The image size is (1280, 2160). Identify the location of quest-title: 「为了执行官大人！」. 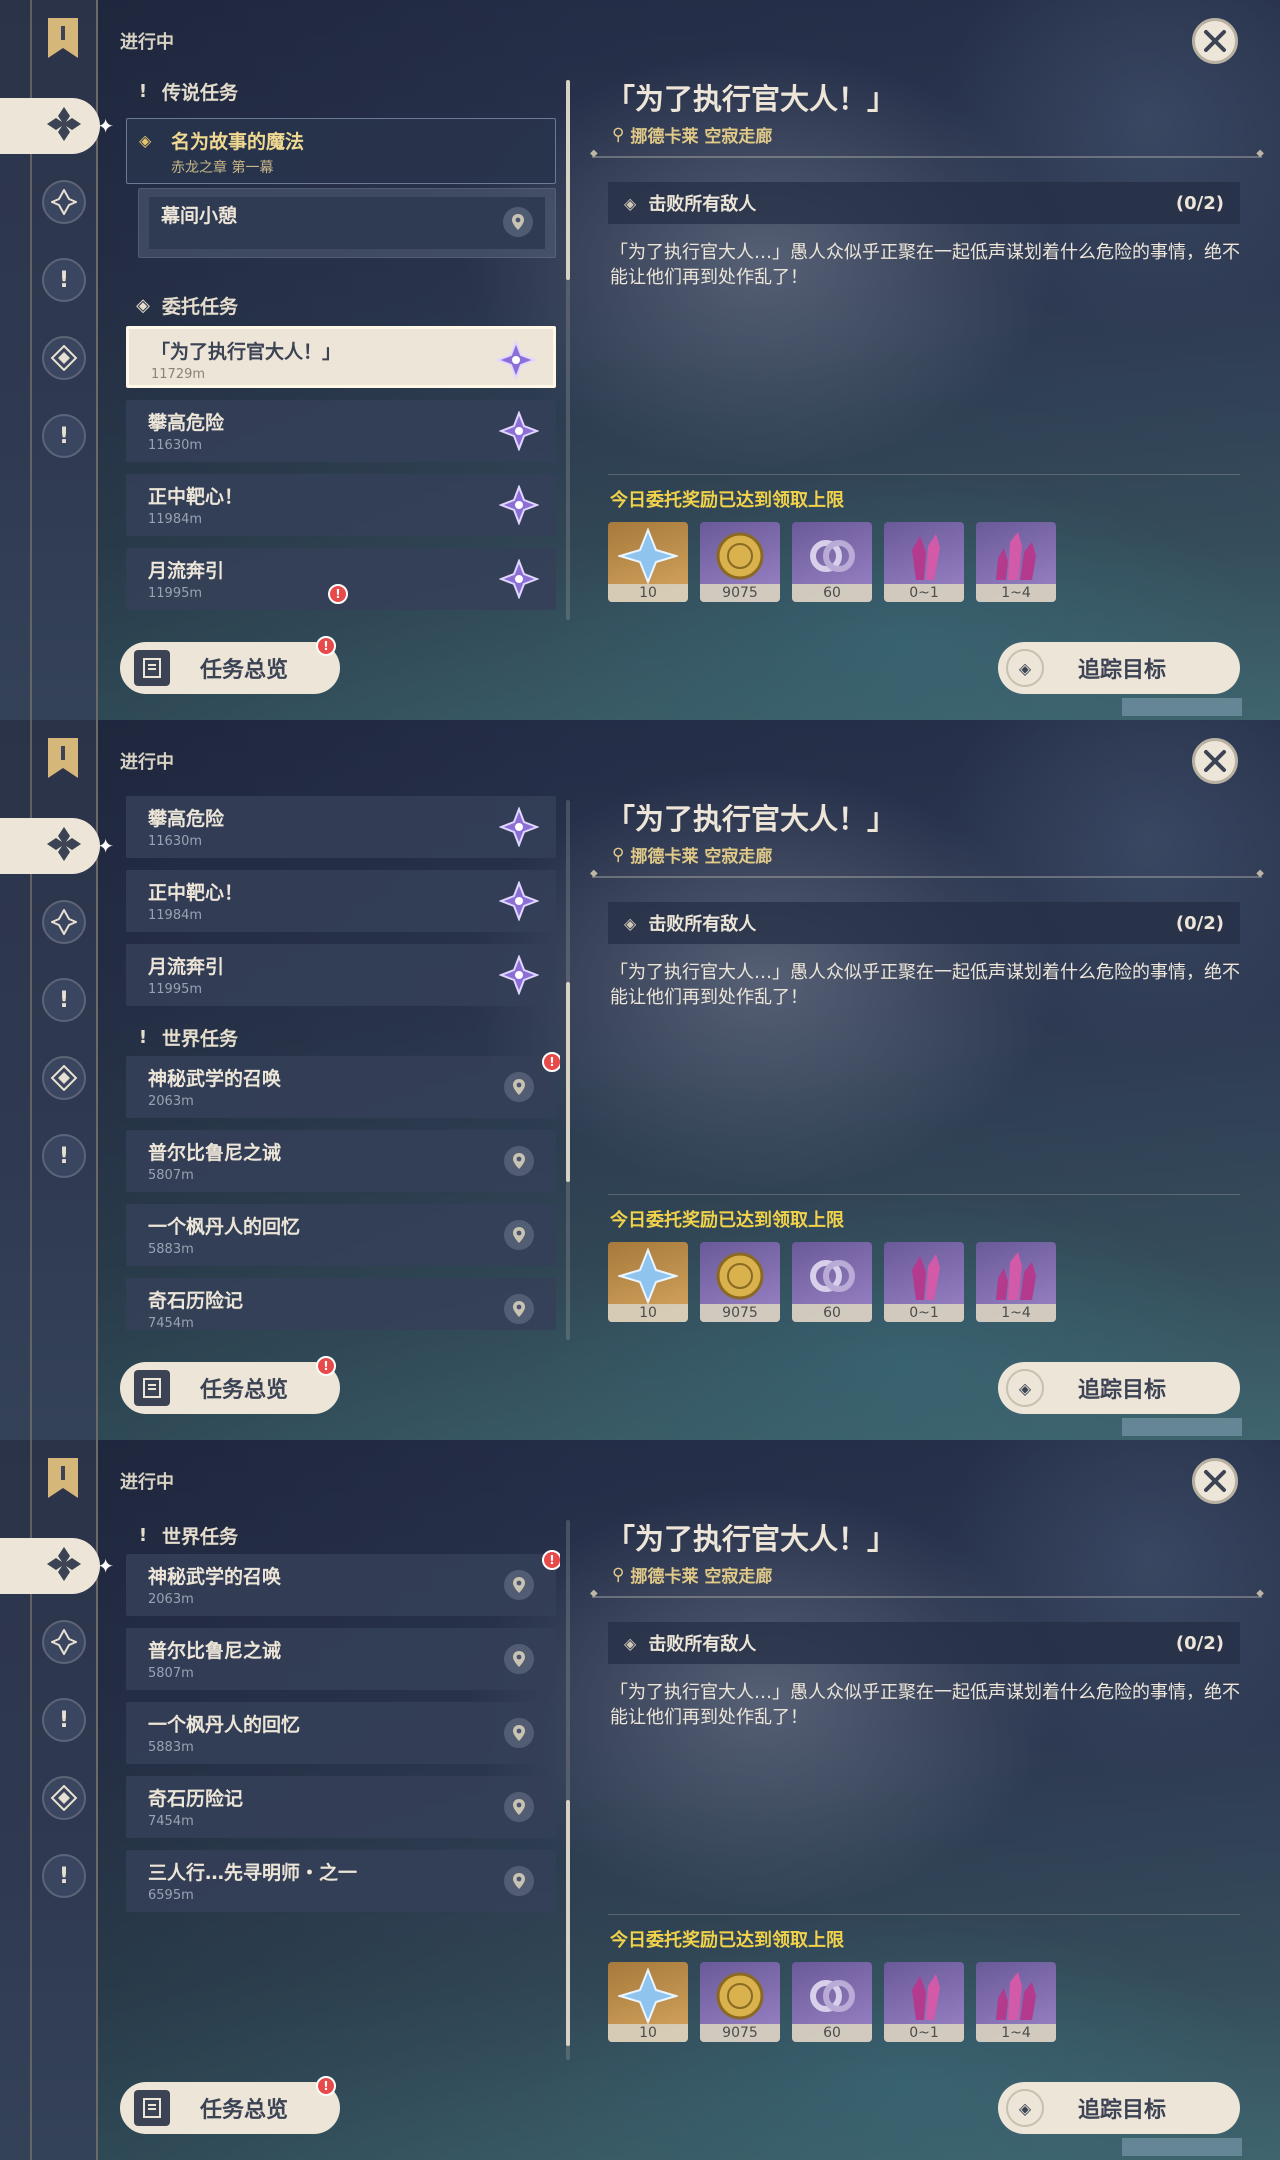
(751, 1539).